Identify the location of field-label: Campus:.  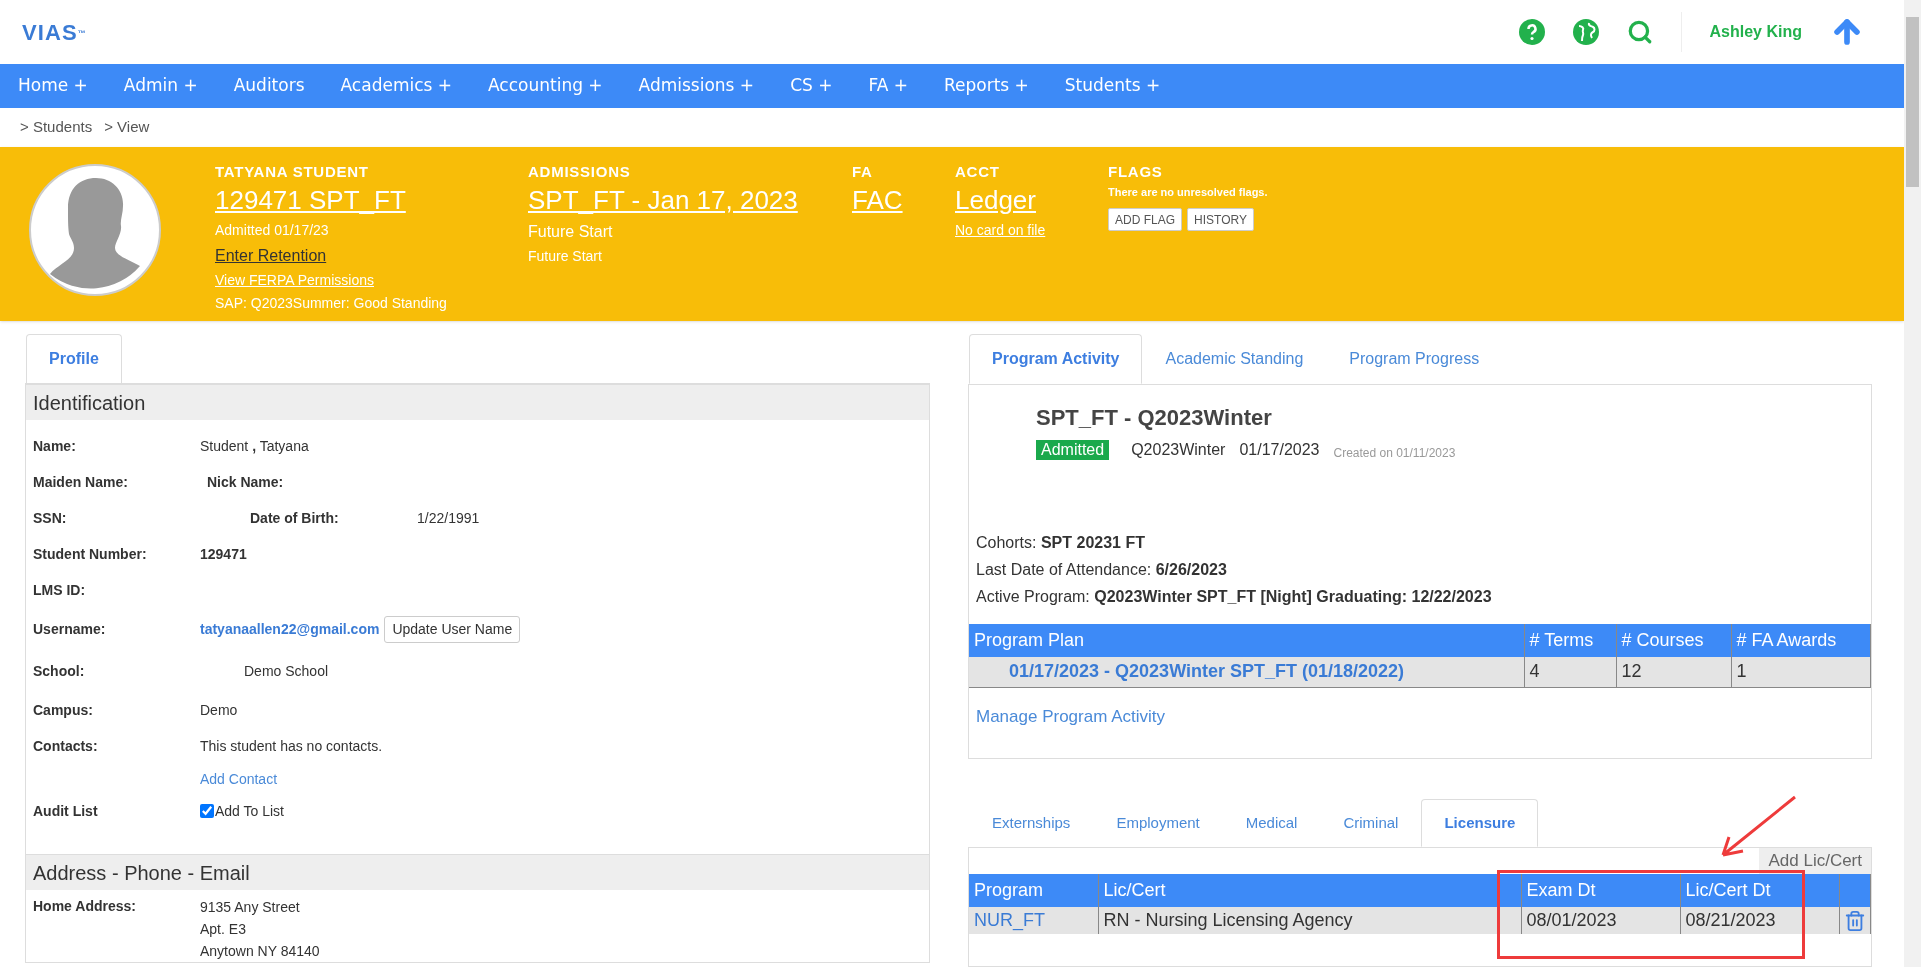
(63, 710).